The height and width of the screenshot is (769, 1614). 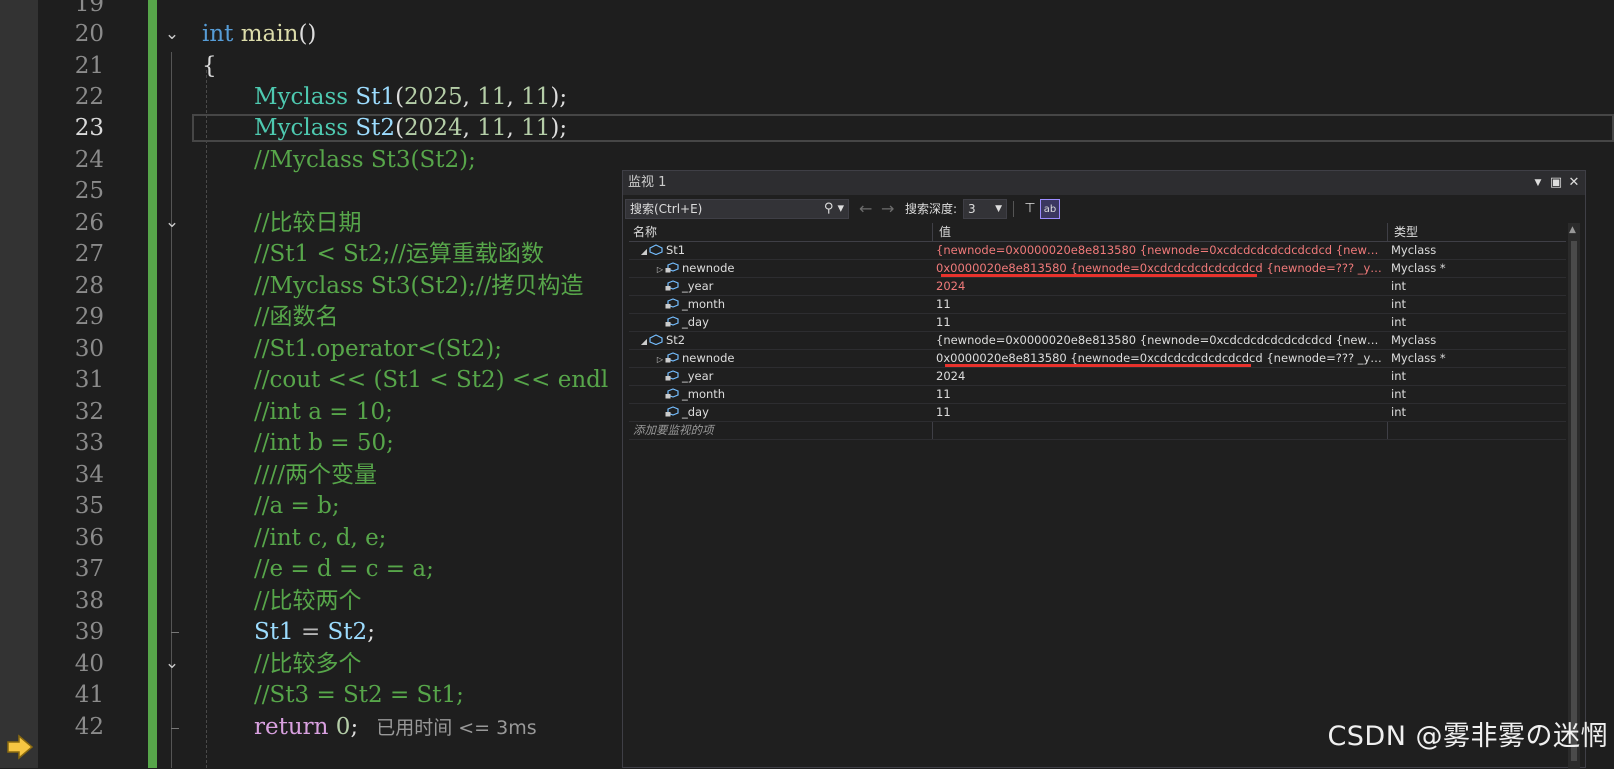 What do you see at coordinates (676, 340) in the screenshot?
I see `variable-name: St2` at bounding box center [676, 340].